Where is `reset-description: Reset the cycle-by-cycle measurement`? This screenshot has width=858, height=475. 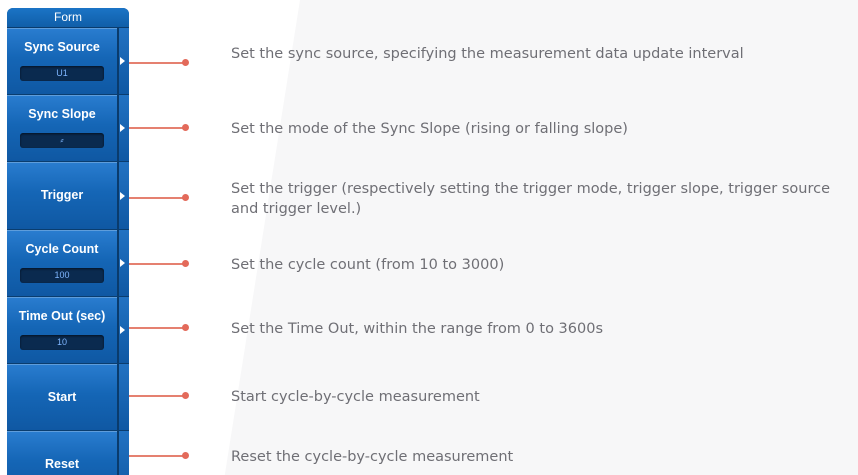 reset-description: Reset the cycle-by-cycle measurement is located at coordinates (372, 457).